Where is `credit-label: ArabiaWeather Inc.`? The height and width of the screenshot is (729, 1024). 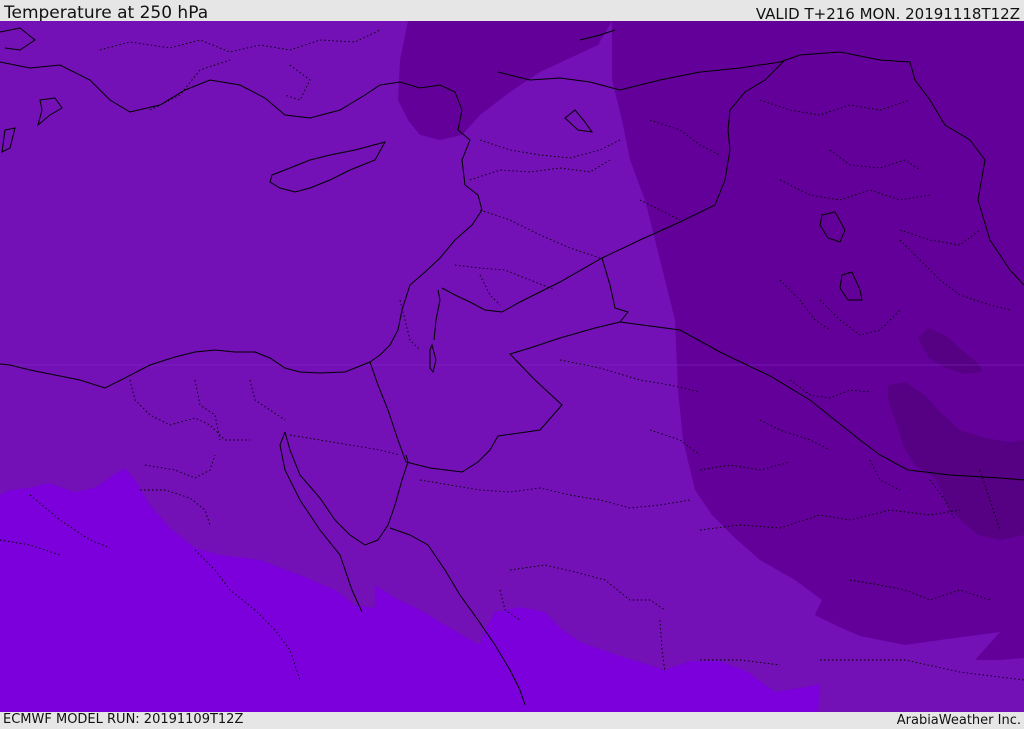 credit-label: ArabiaWeather Inc. is located at coordinates (958, 720).